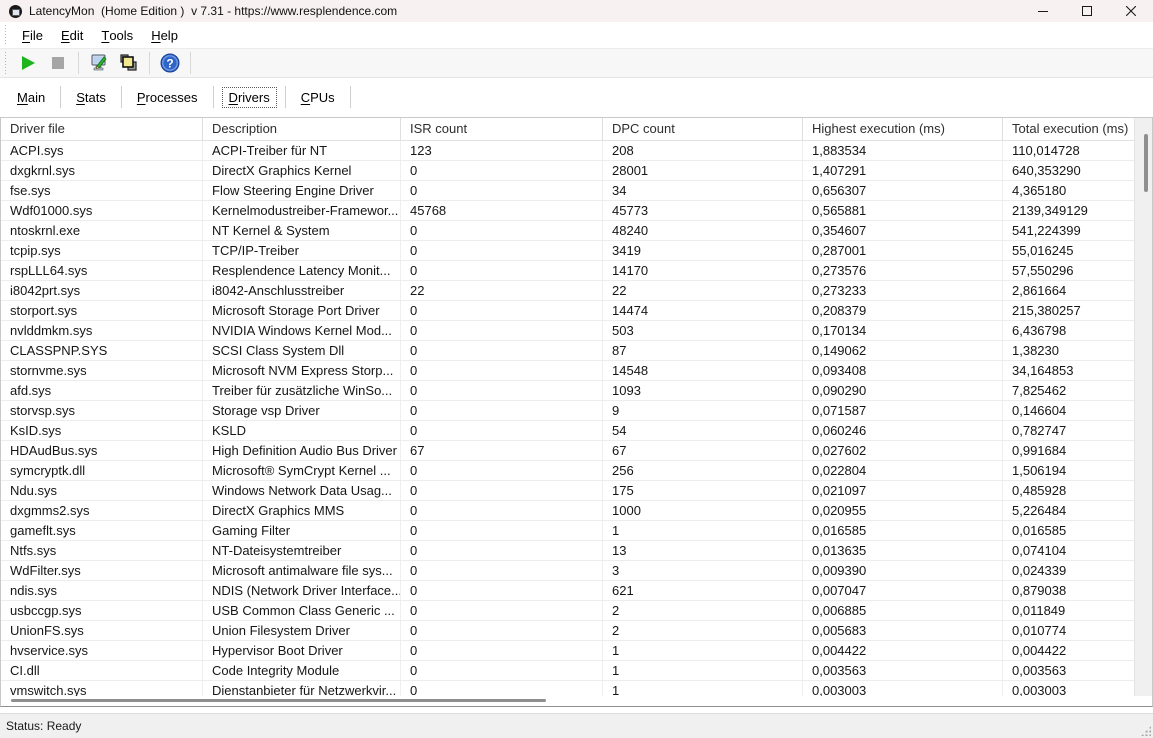 This screenshot has height=738, width=1153. Describe the element at coordinates (91, 97) in the screenshot. I see `tab-stats: Stats` at that location.